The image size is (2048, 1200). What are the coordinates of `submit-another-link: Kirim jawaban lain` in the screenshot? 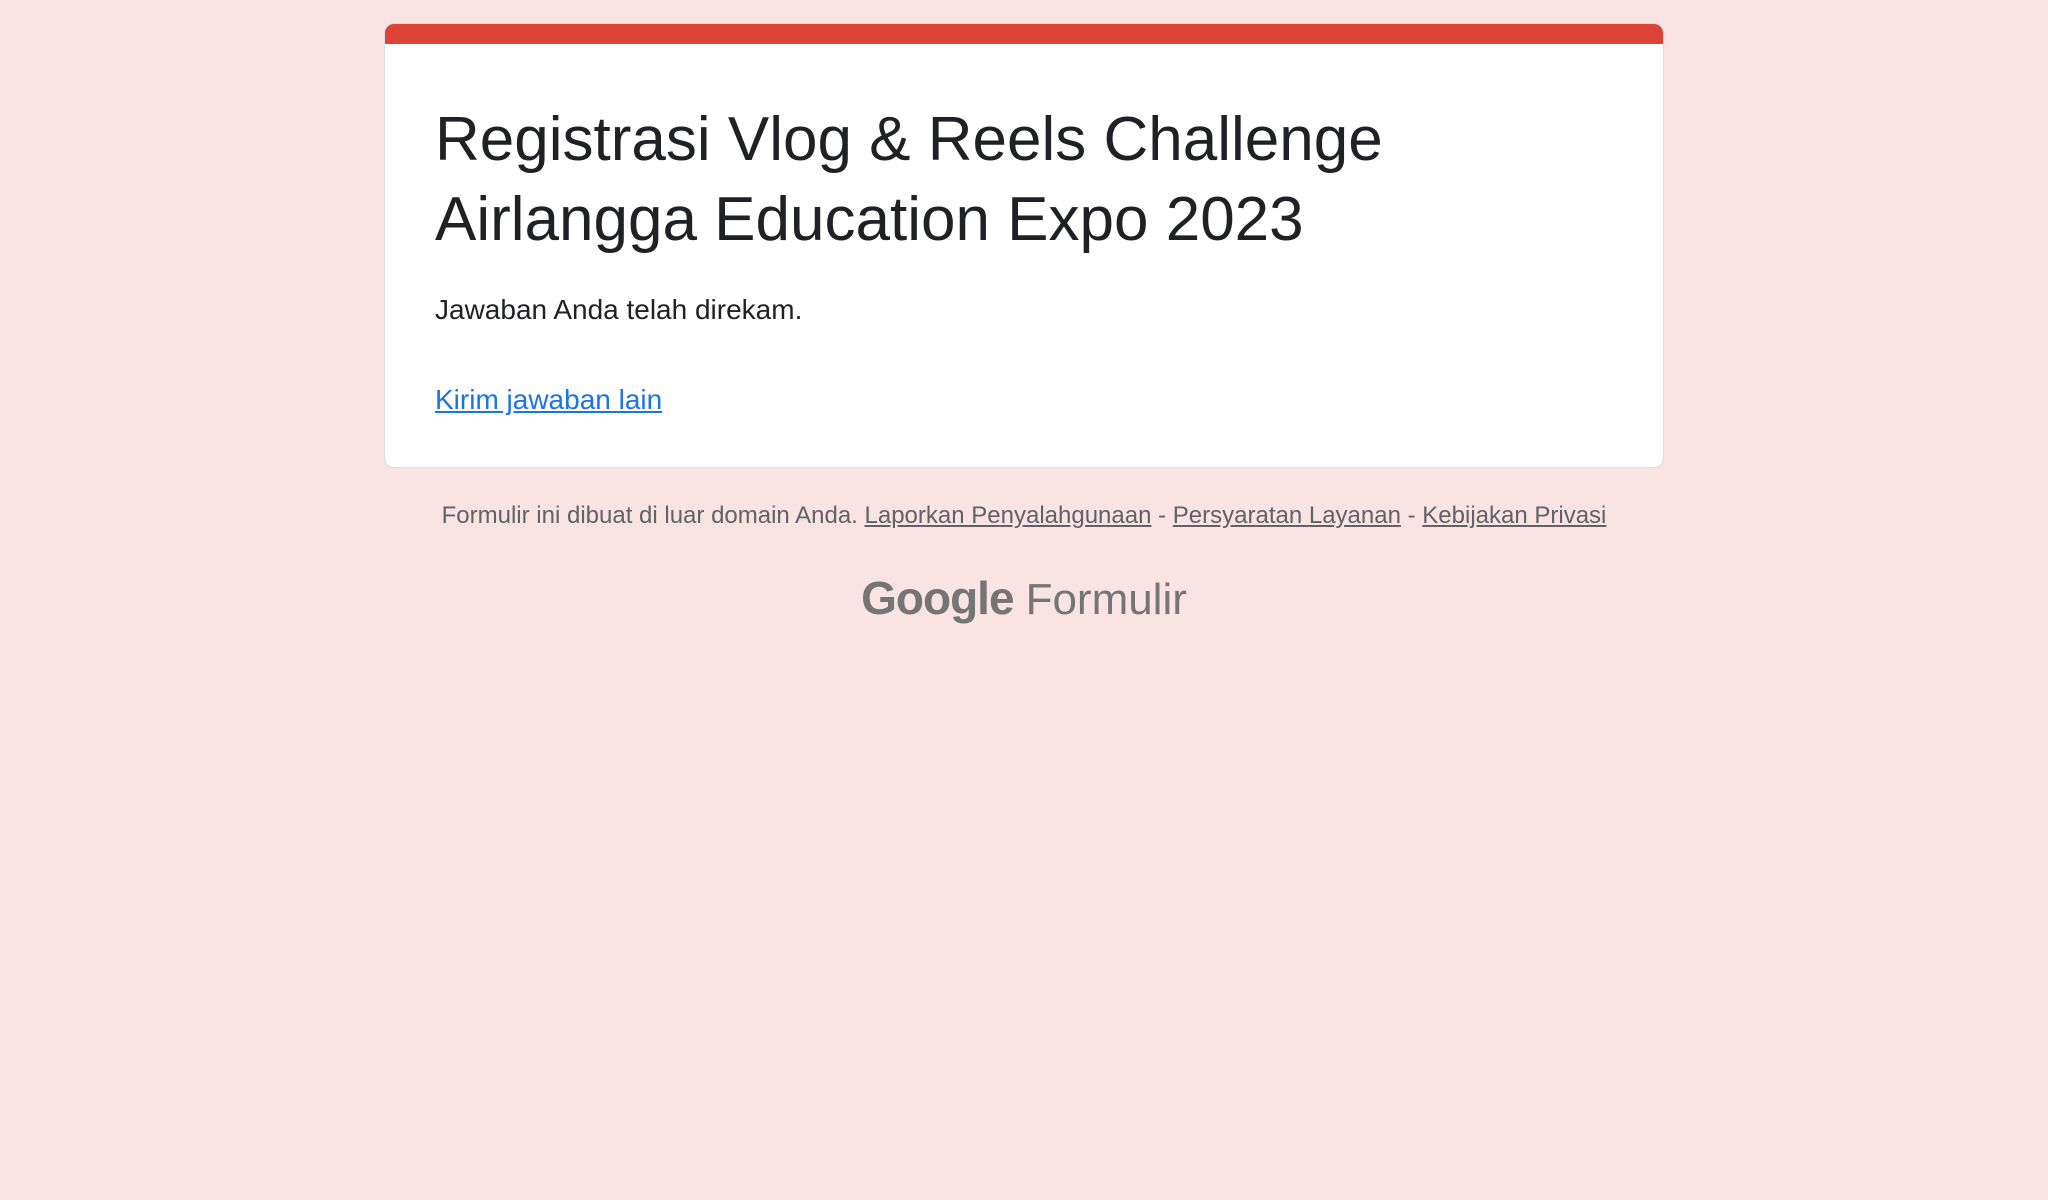 It's located at (548, 400).